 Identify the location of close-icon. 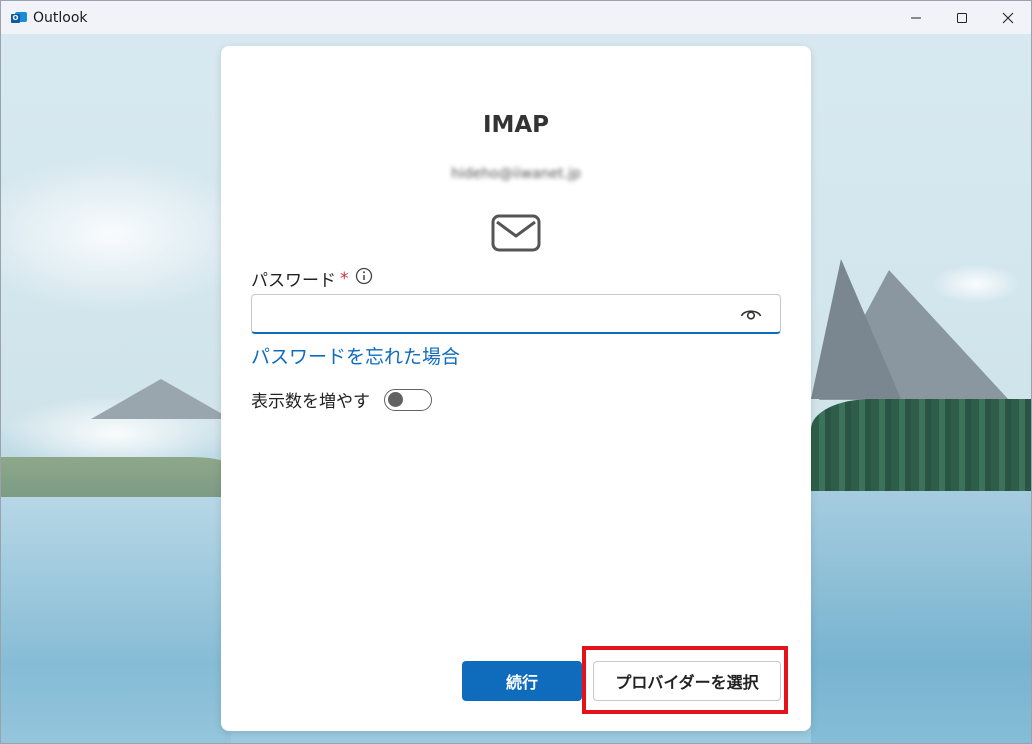
(1008, 17).